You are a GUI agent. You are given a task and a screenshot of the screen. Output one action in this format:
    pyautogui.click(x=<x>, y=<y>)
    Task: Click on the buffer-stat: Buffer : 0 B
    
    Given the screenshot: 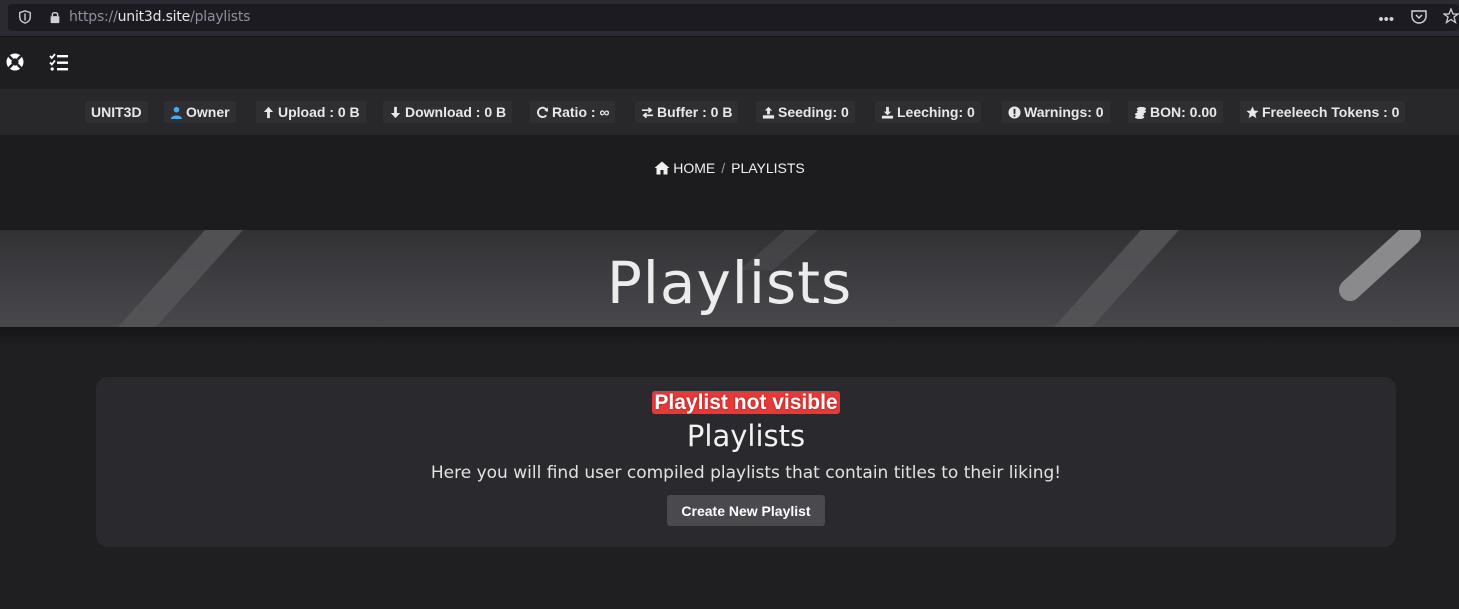 What is the action you would take?
    pyautogui.click(x=687, y=112)
    